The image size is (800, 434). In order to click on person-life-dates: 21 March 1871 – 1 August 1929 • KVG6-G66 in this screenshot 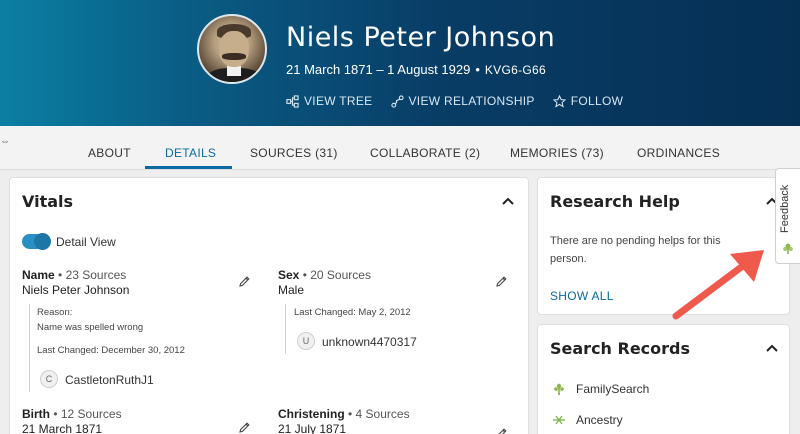, I will do `click(416, 69)`.